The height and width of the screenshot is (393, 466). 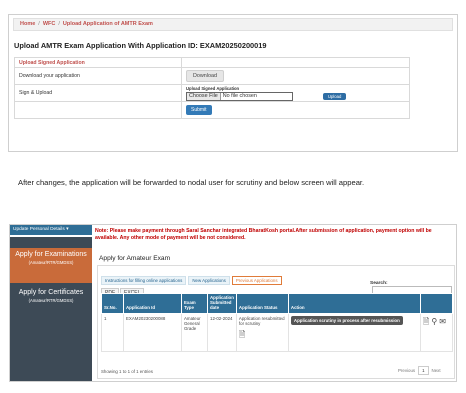 What do you see at coordinates (123, 289) in the screenshot?
I see `export-buttons: PDFEXCEL` at bounding box center [123, 289].